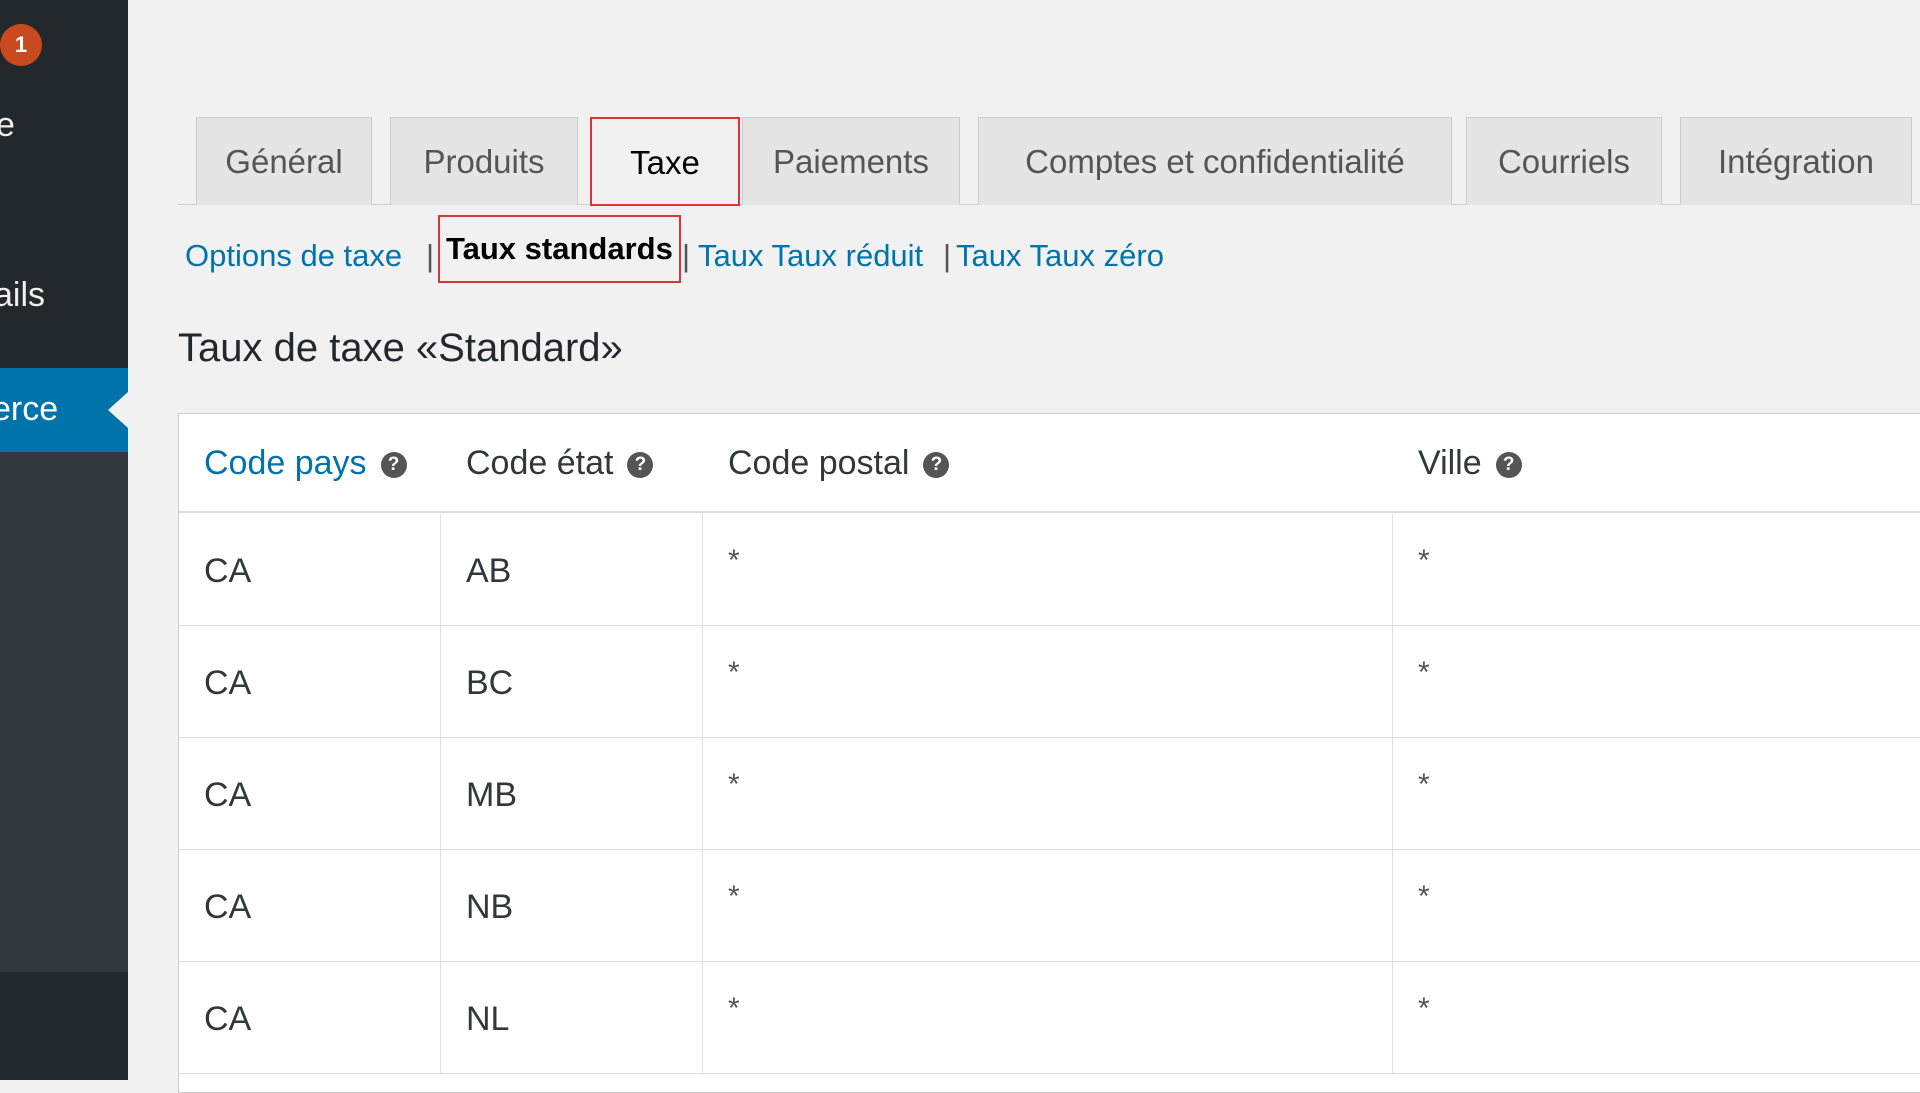 This screenshot has width=1920, height=1093. I want to click on notification-badge: 1, so click(21, 45).